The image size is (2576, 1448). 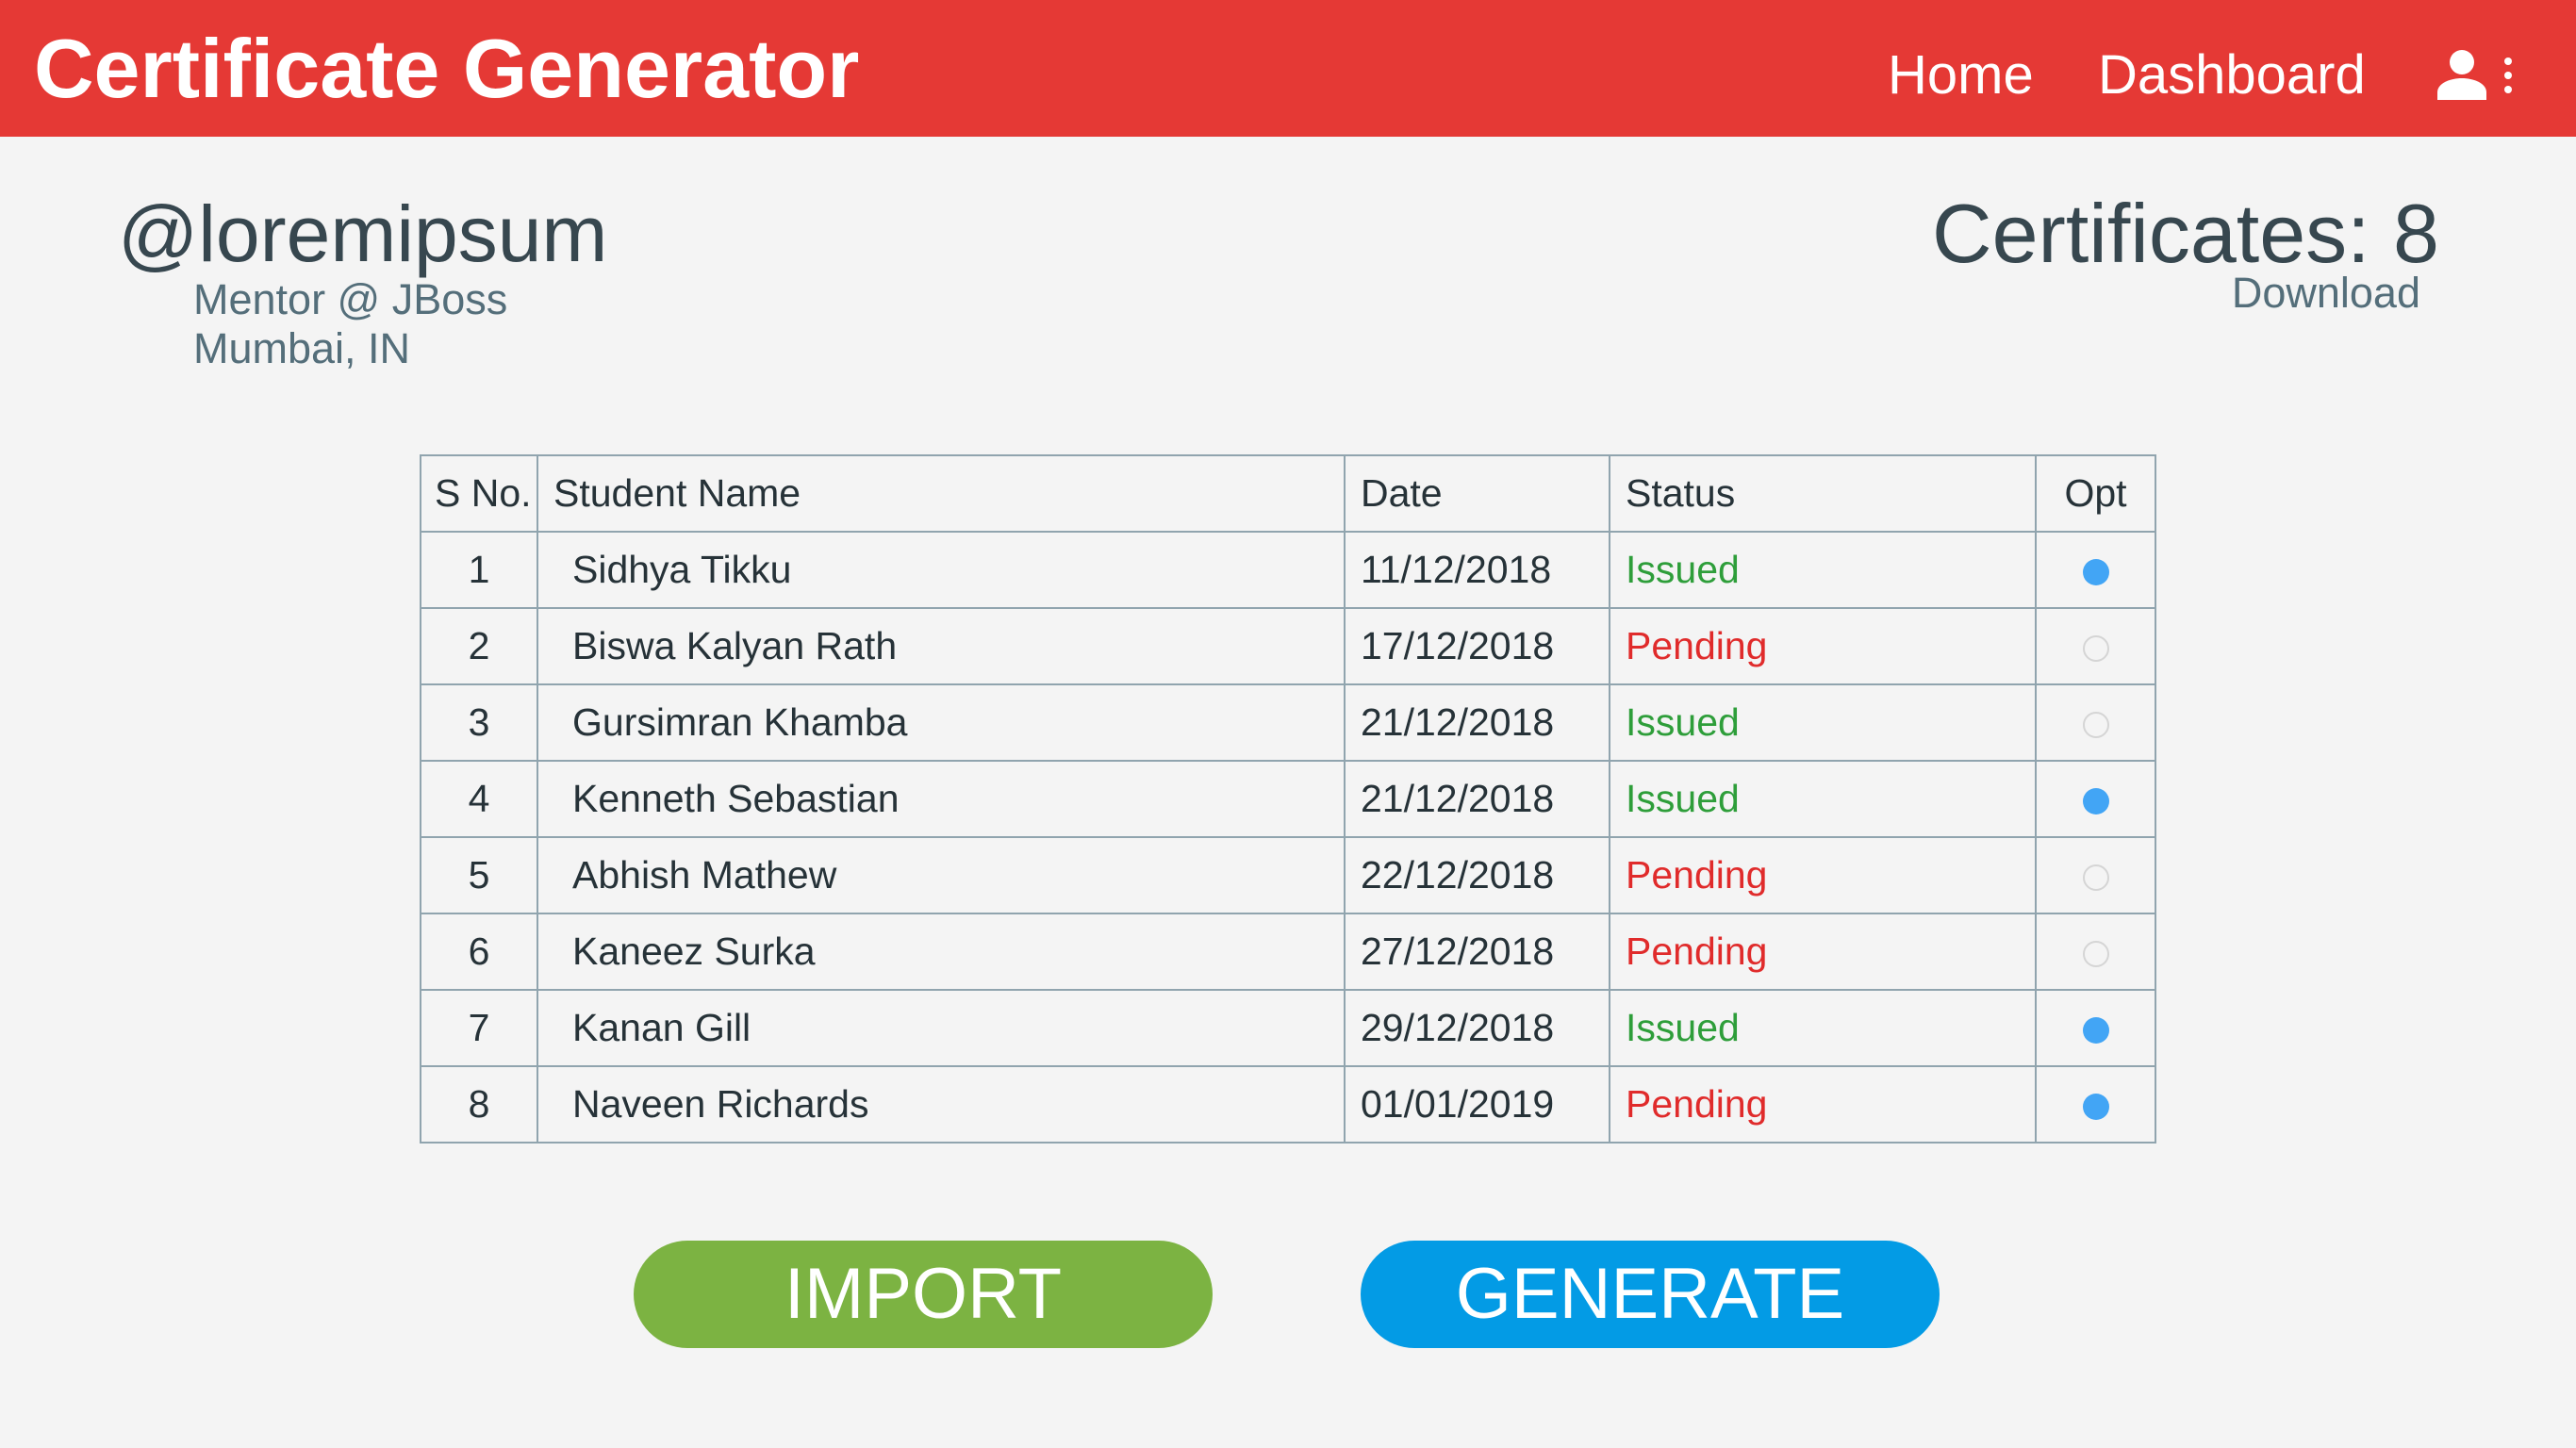 I want to click on row-sno: 8, so click(x=479, y=1104).